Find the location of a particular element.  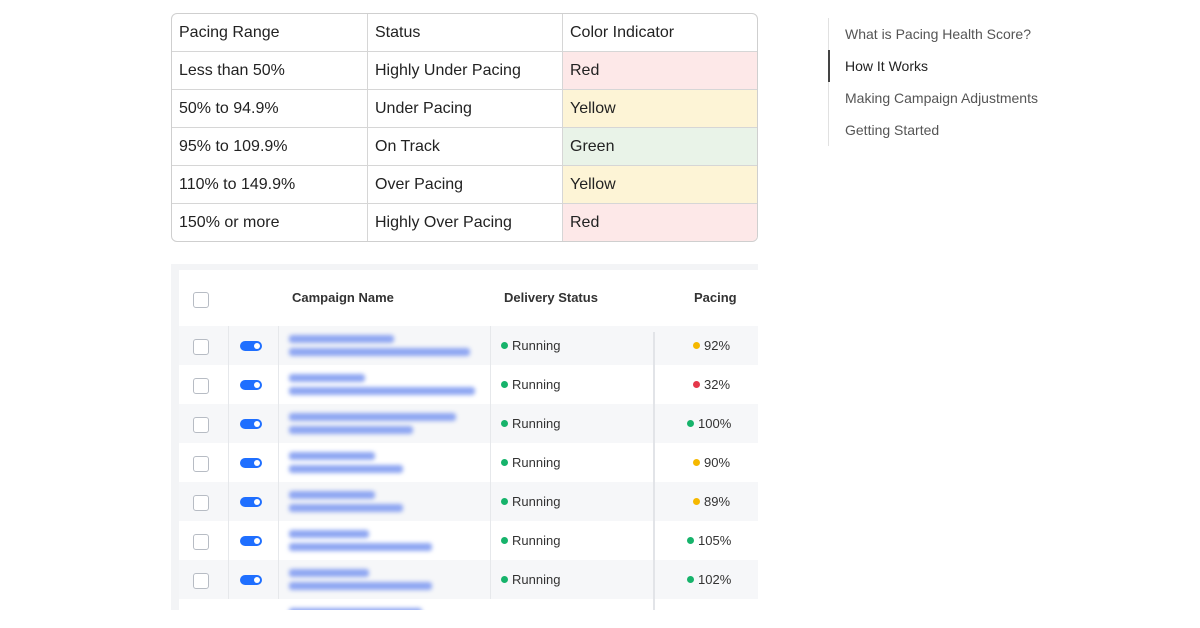

pacing-value: 32% is located at coordinates (711, 384).